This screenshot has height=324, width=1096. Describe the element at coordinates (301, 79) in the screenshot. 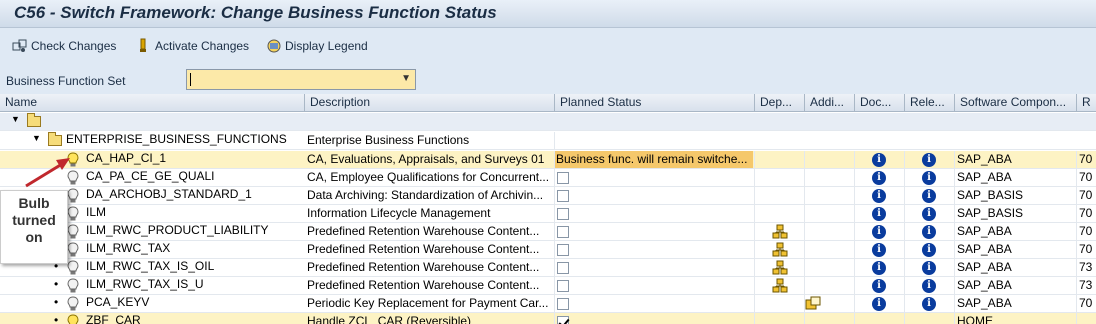

I see `bf-set-dropdown: ▼` at that location.